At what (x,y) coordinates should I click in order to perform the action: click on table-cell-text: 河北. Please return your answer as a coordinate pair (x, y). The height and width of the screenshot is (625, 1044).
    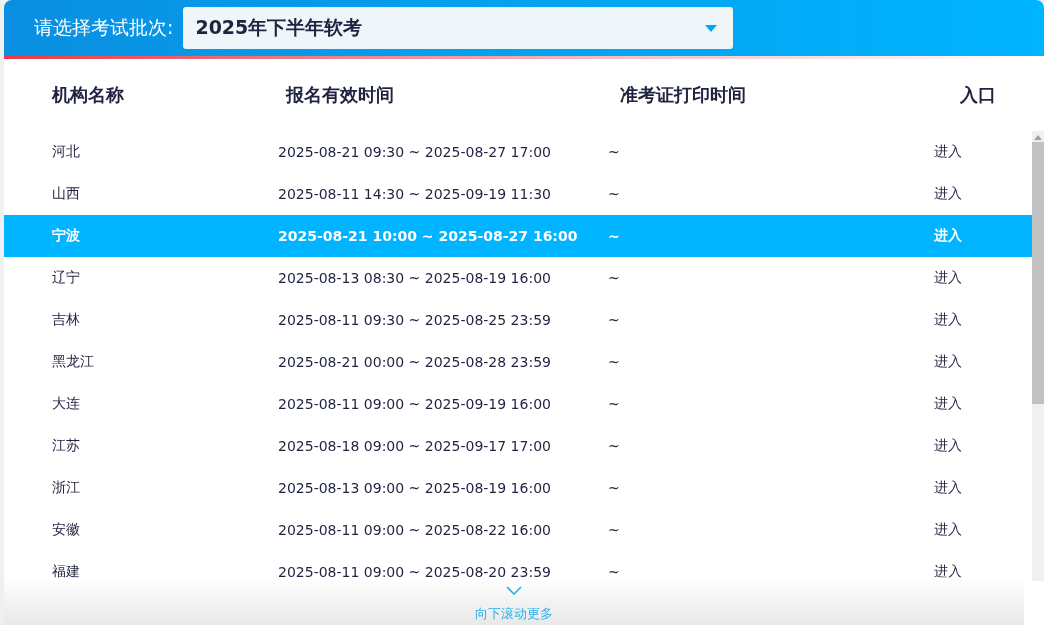
    Looking at the image, I should click on (66, 152).